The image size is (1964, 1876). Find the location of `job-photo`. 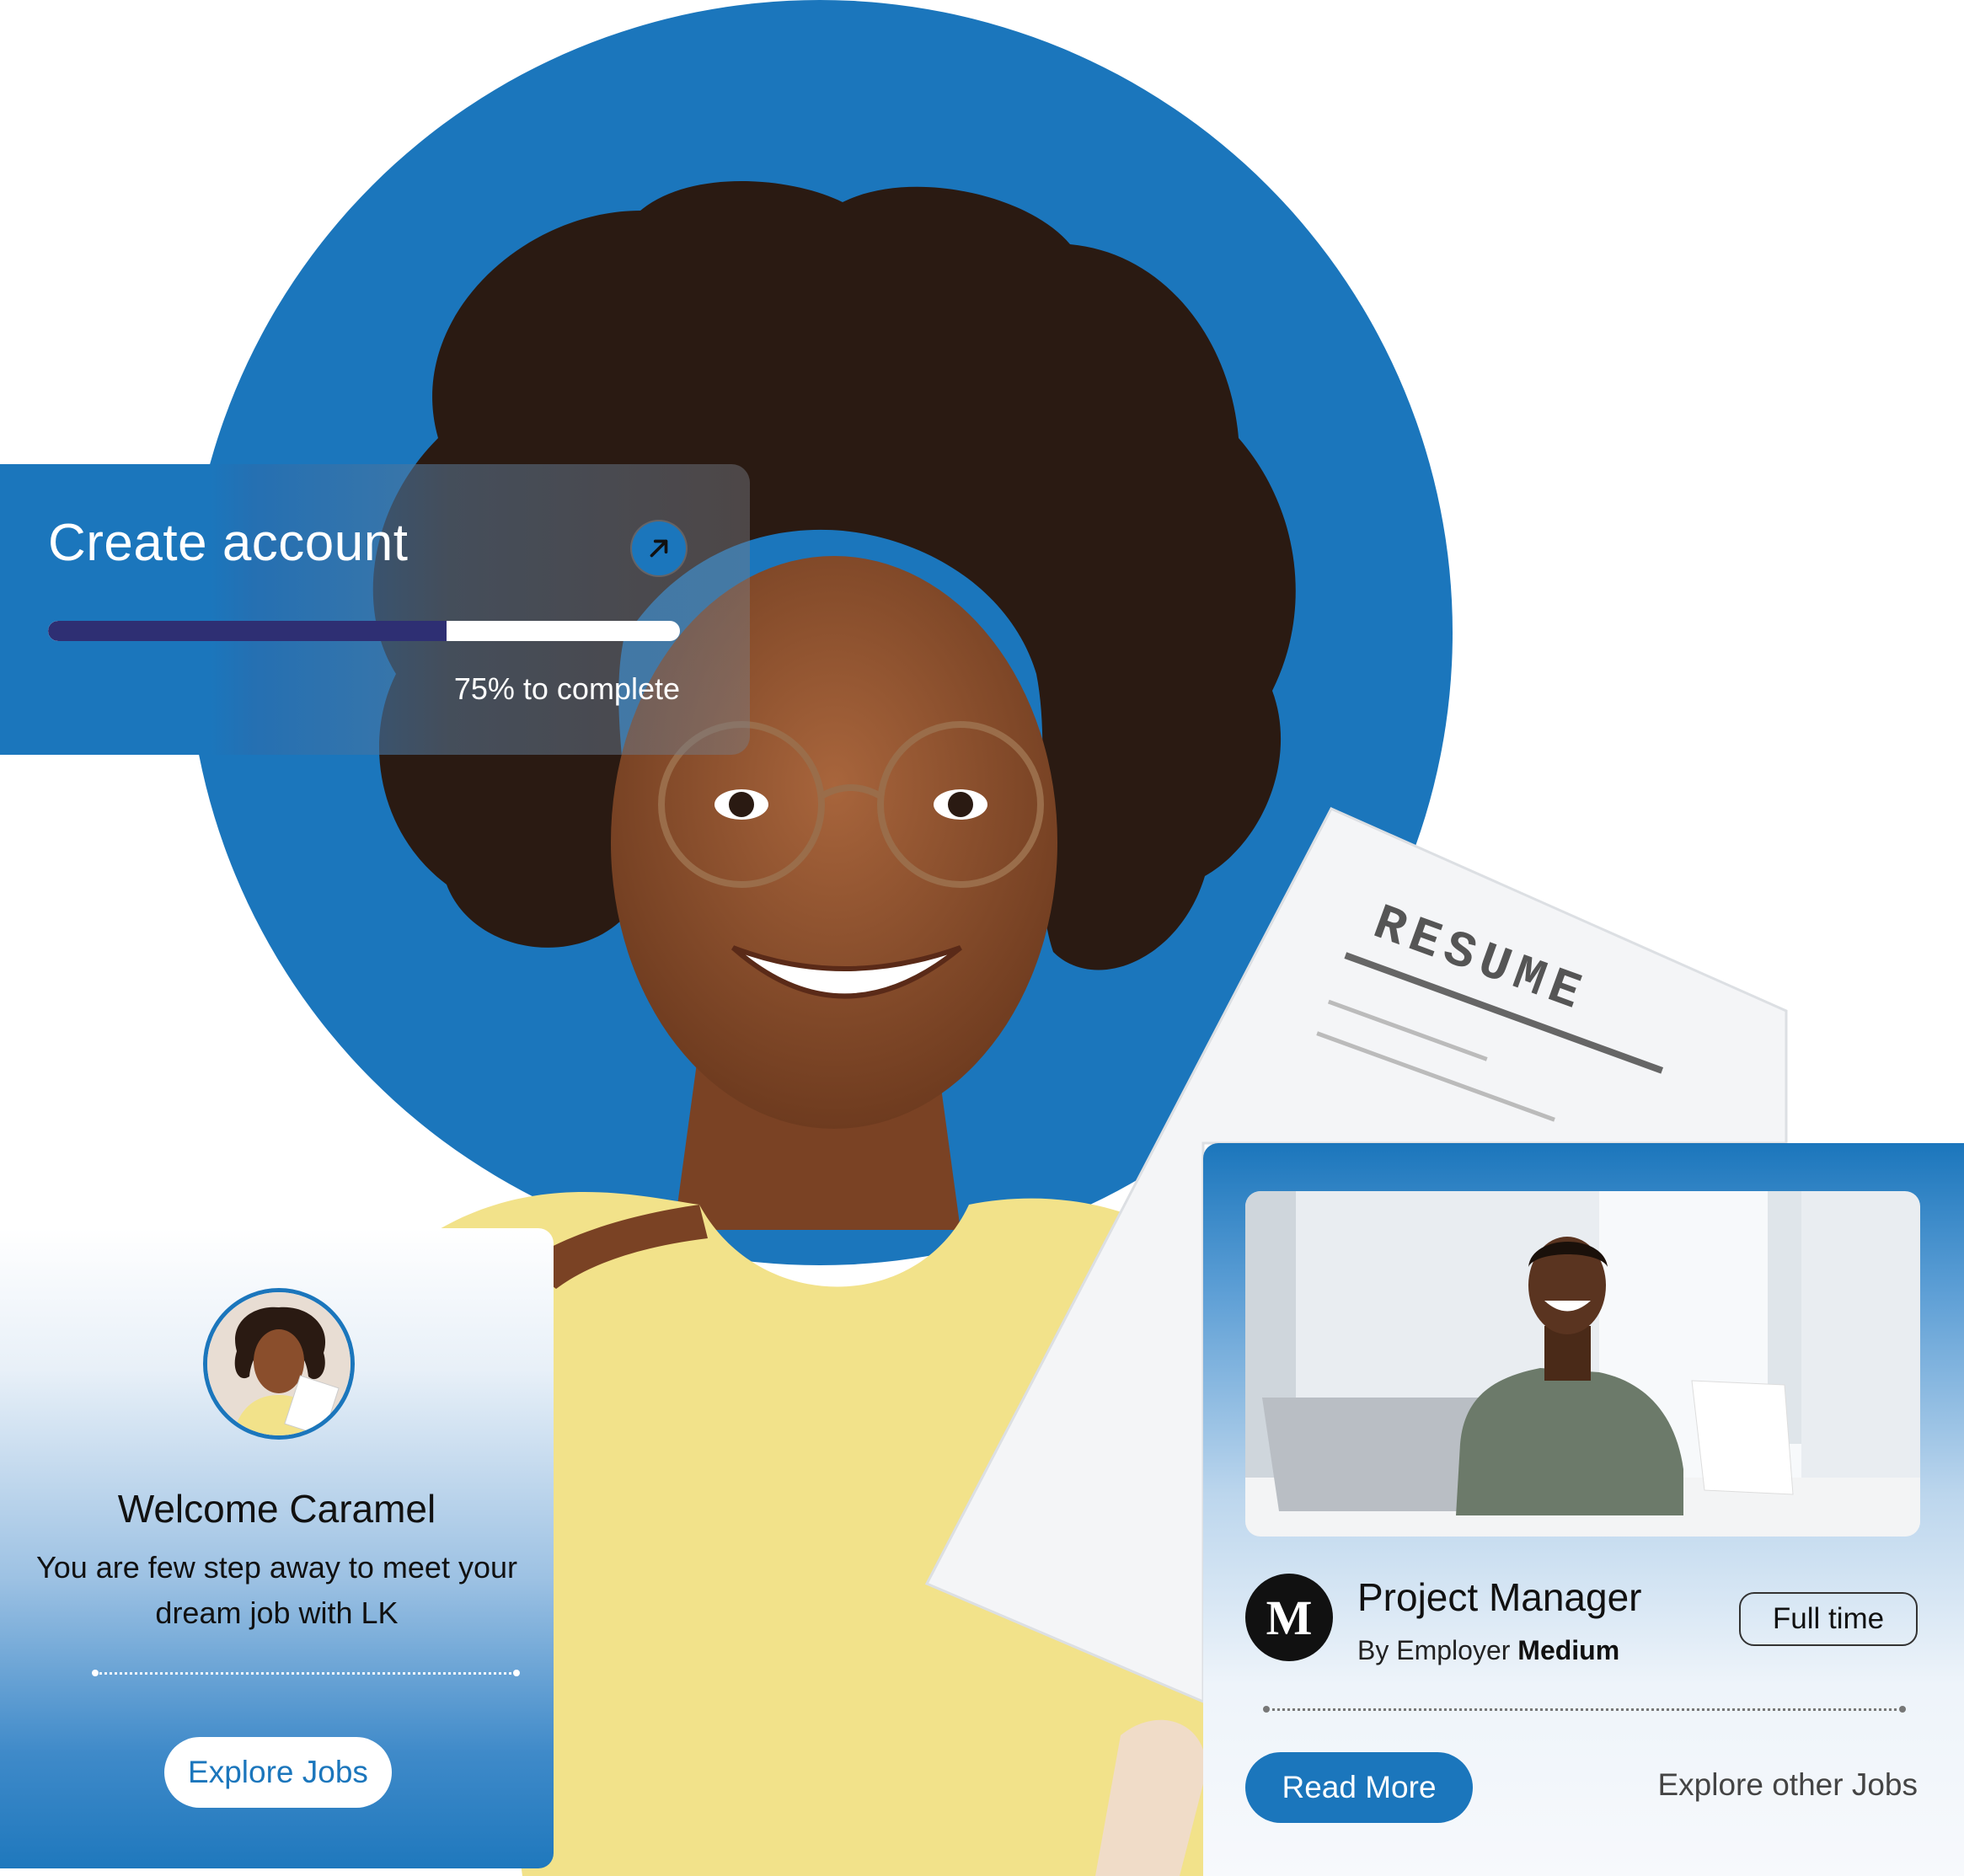

job-photo is located at coordinates (1582, 1364).